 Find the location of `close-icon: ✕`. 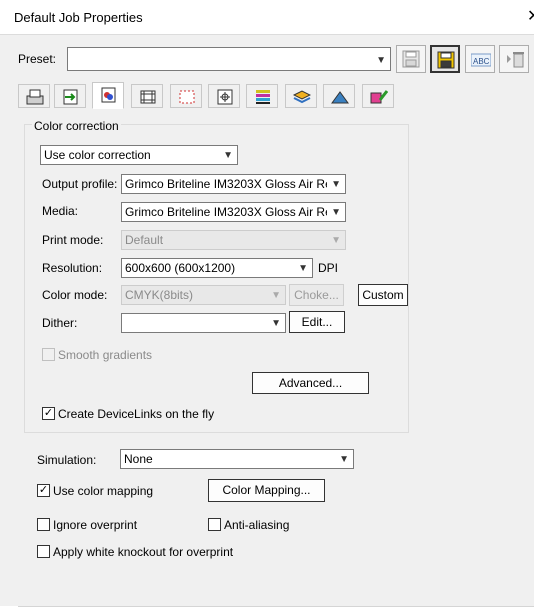

close-icon: ✕ is located at coordinates (530, 16).